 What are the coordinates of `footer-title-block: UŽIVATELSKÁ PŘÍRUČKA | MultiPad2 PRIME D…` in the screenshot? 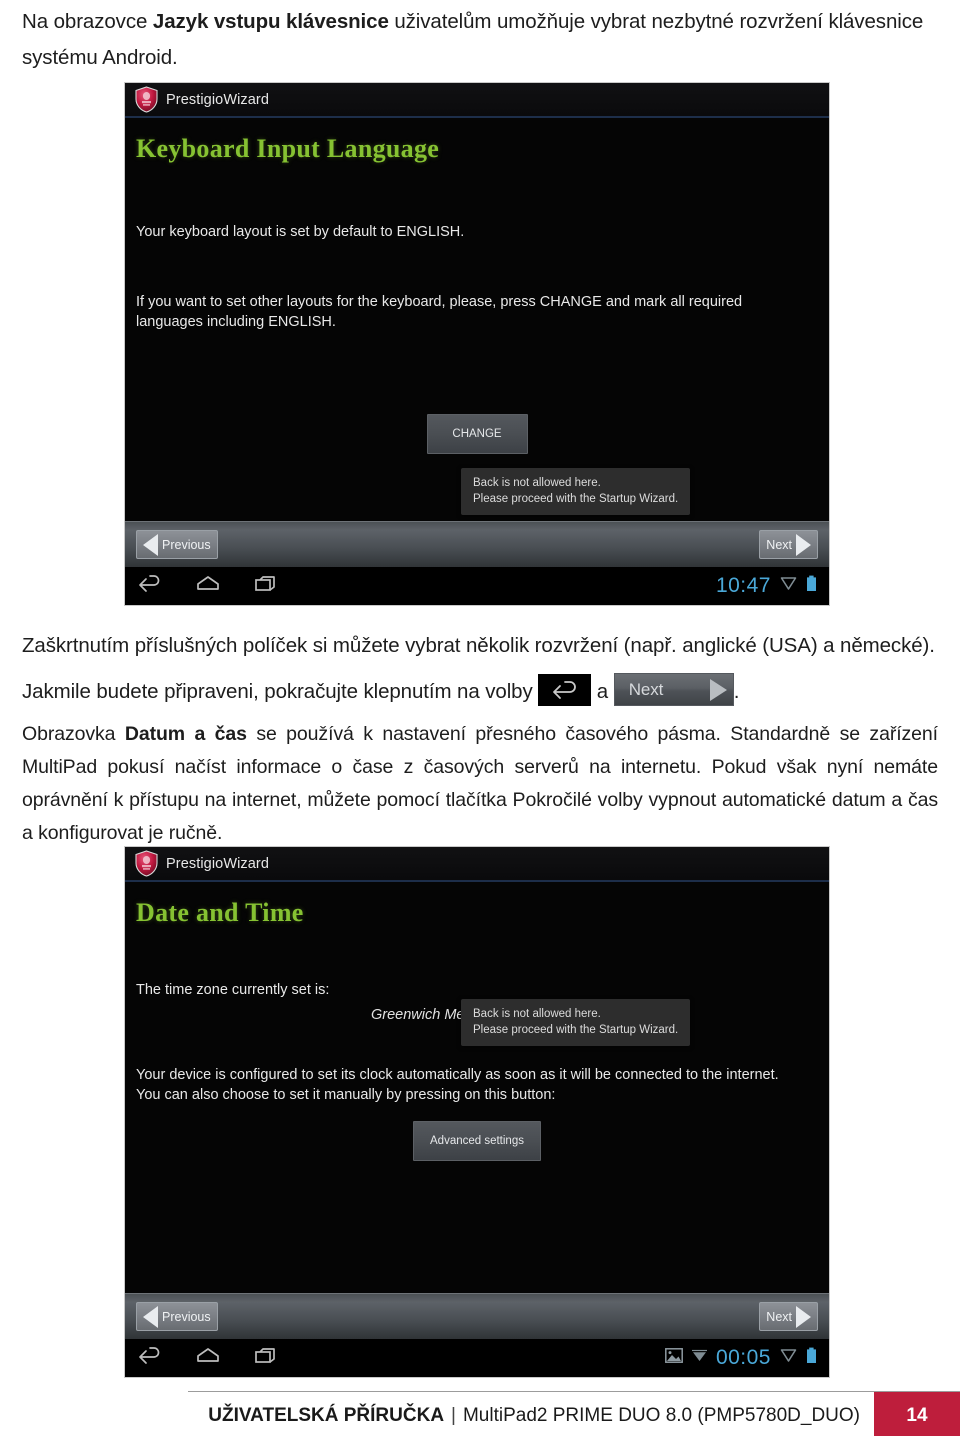 It's located at (531, 1414).